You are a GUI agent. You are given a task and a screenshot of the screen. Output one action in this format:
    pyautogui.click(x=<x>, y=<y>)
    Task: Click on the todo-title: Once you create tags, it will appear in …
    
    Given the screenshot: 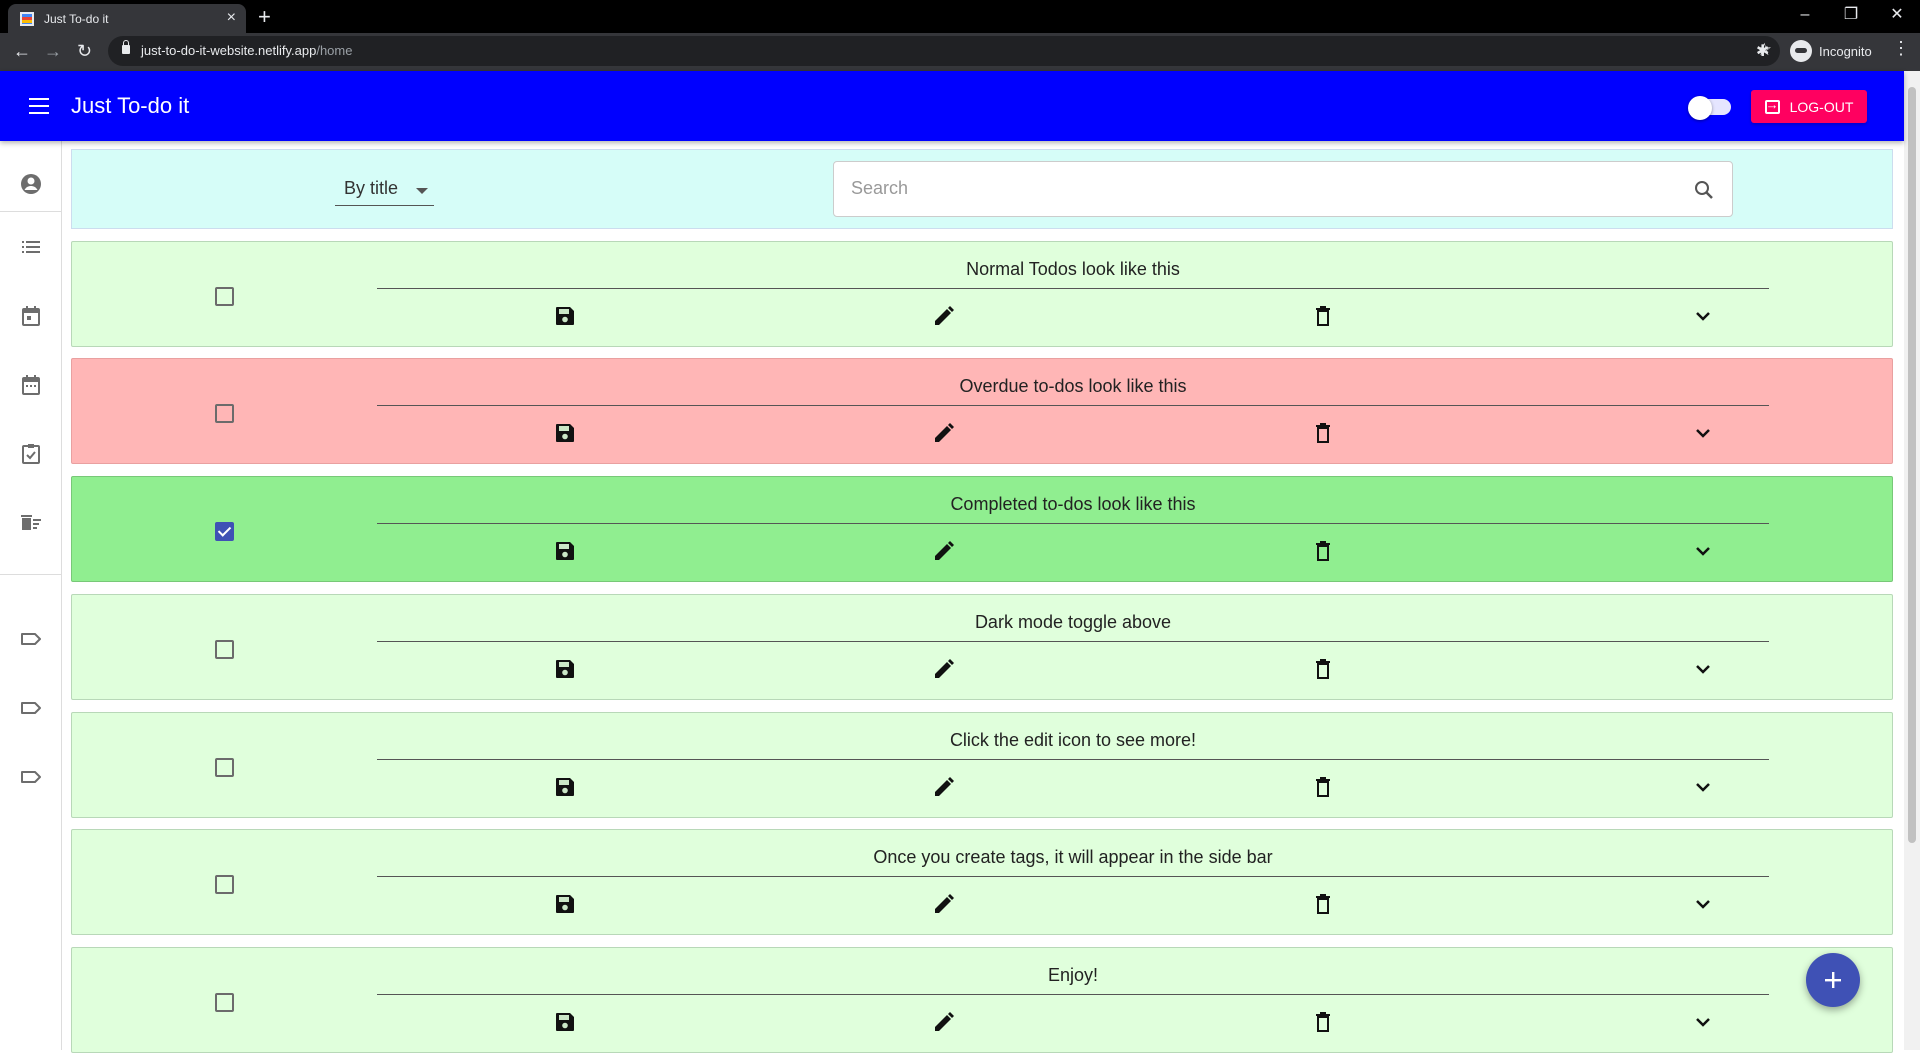 What is the action you would take?
    pyautogui.click(x=1073, y=857)
    